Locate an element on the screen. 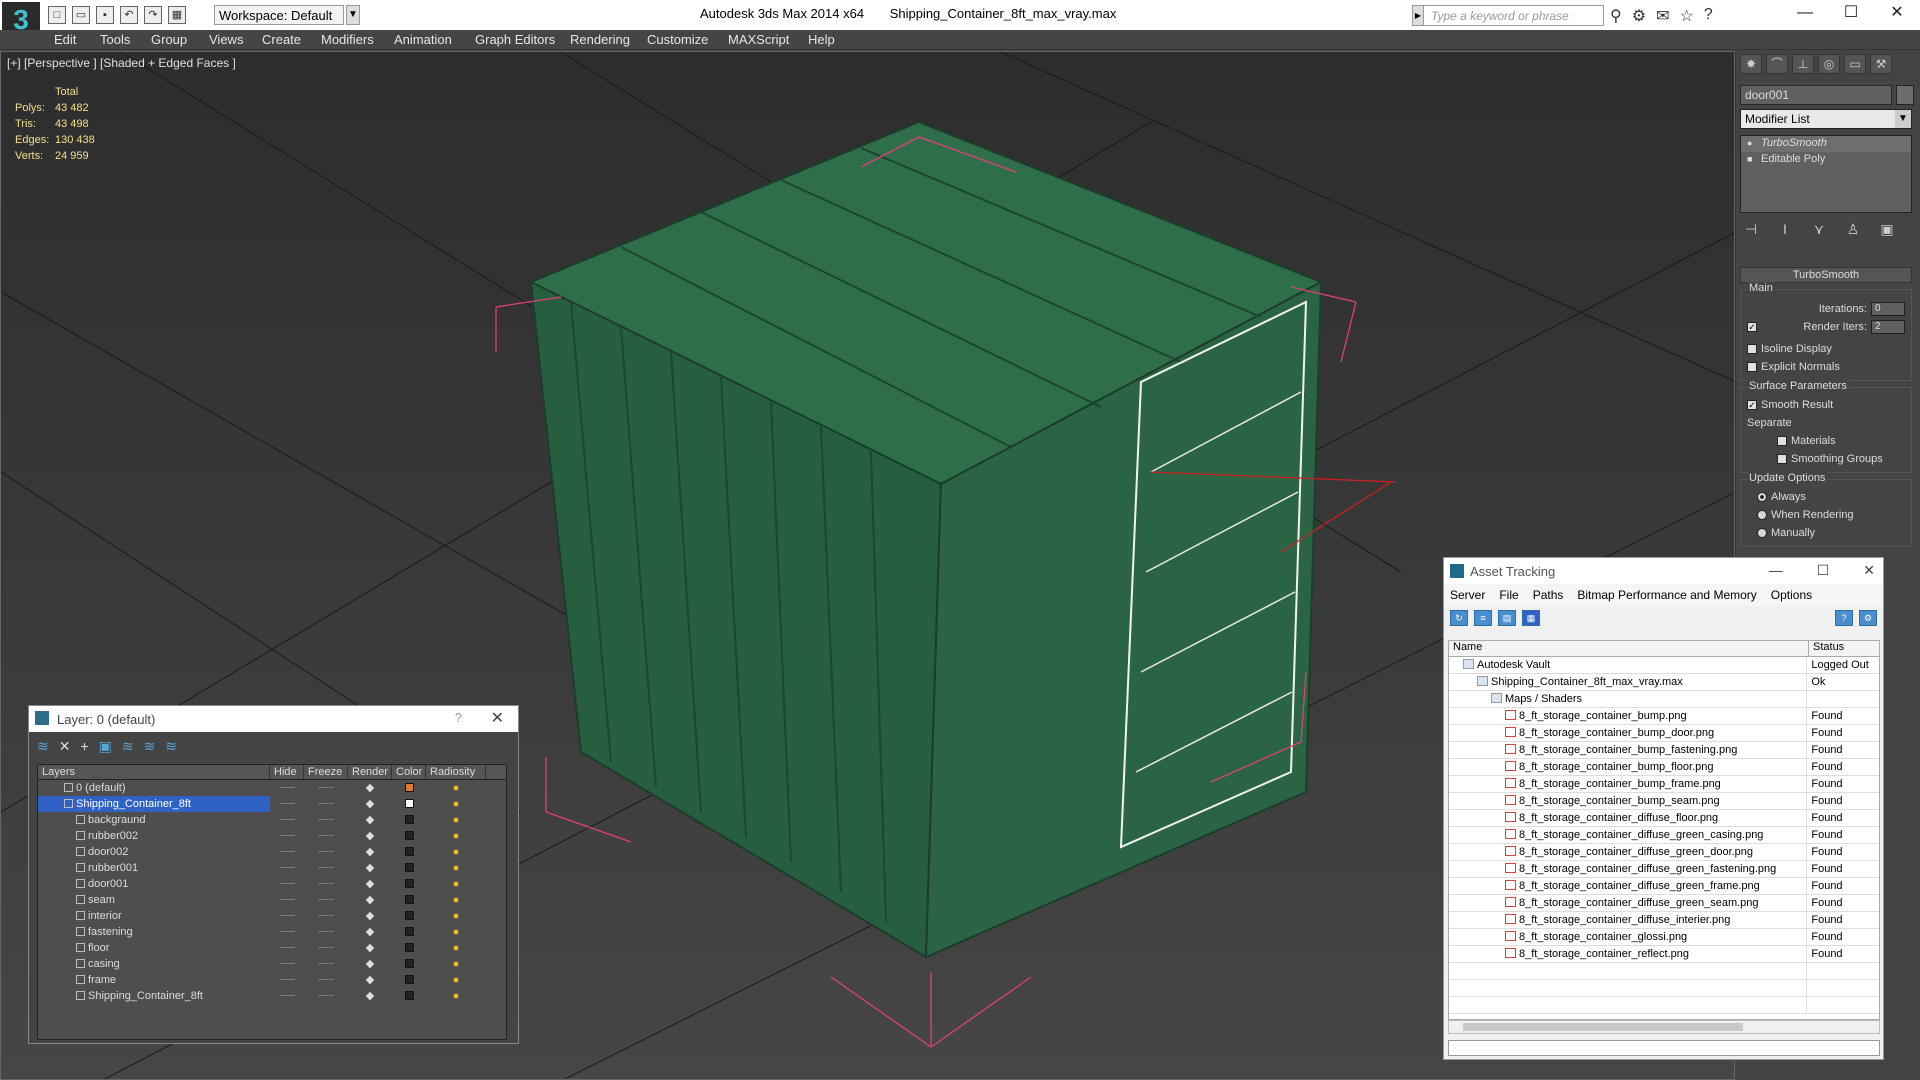 The width and height of the screenshot is (1920, 1080). manually-radio is located at coordinates (1762, 533).